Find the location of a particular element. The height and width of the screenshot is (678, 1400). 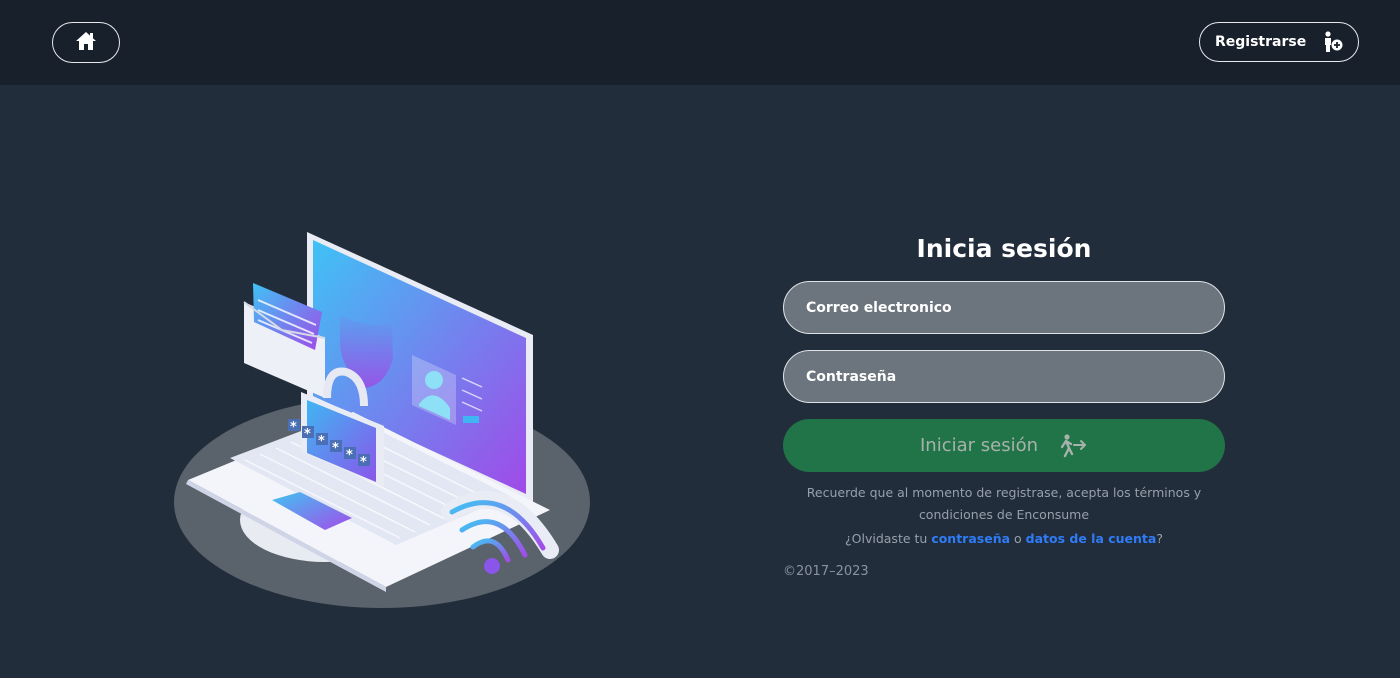

register-label: Registrarse is located at coordinates (1261, 42).